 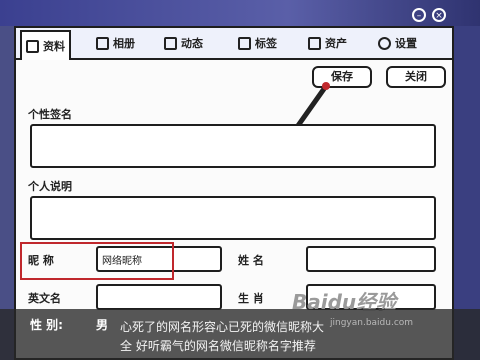 What do you see at coordinates (46, 325) in the screenshot?
I see `gender-label: 性 别:` at bounding box center [46, 325].